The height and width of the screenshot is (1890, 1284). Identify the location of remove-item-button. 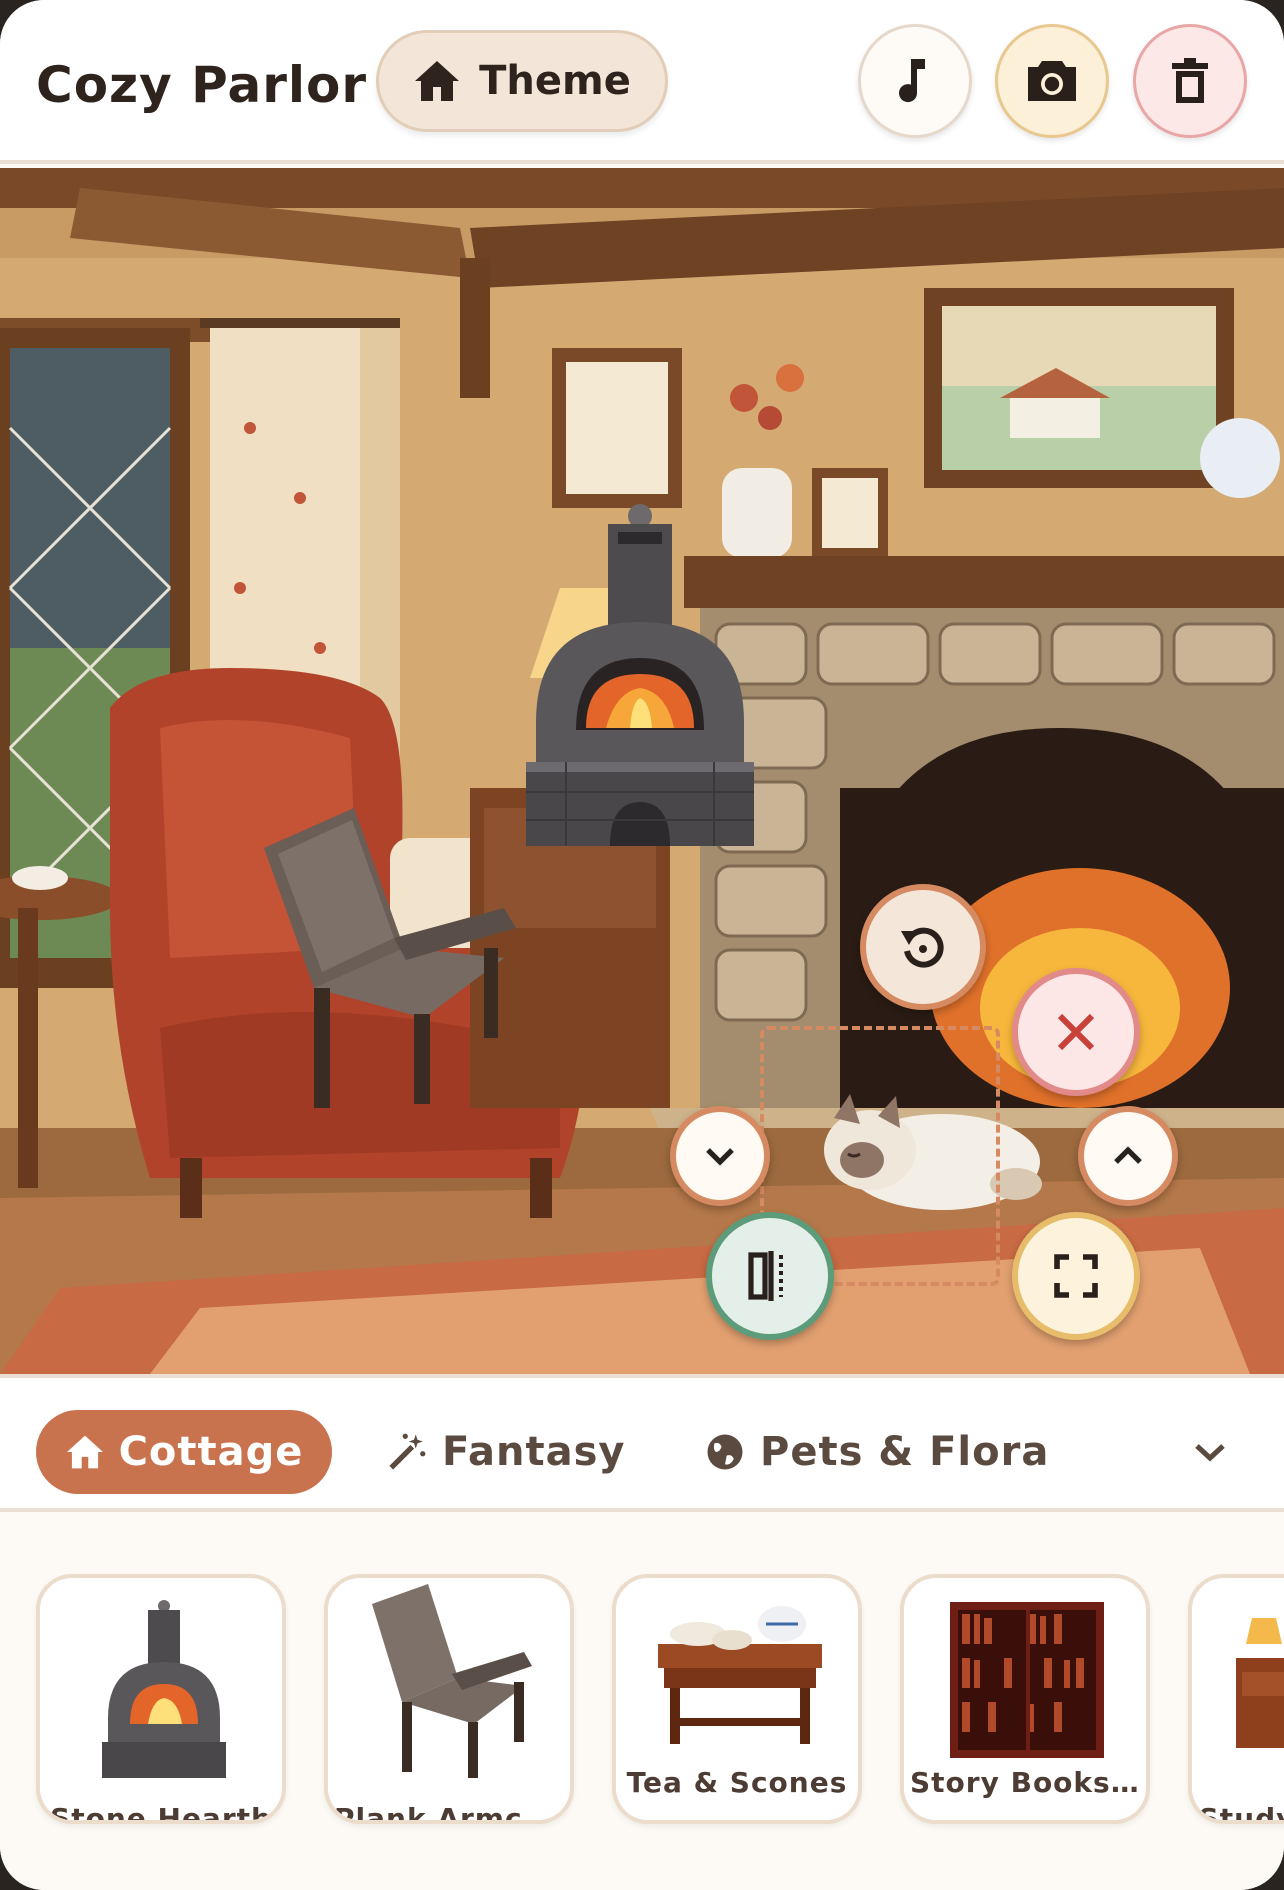
(1076, 1032).